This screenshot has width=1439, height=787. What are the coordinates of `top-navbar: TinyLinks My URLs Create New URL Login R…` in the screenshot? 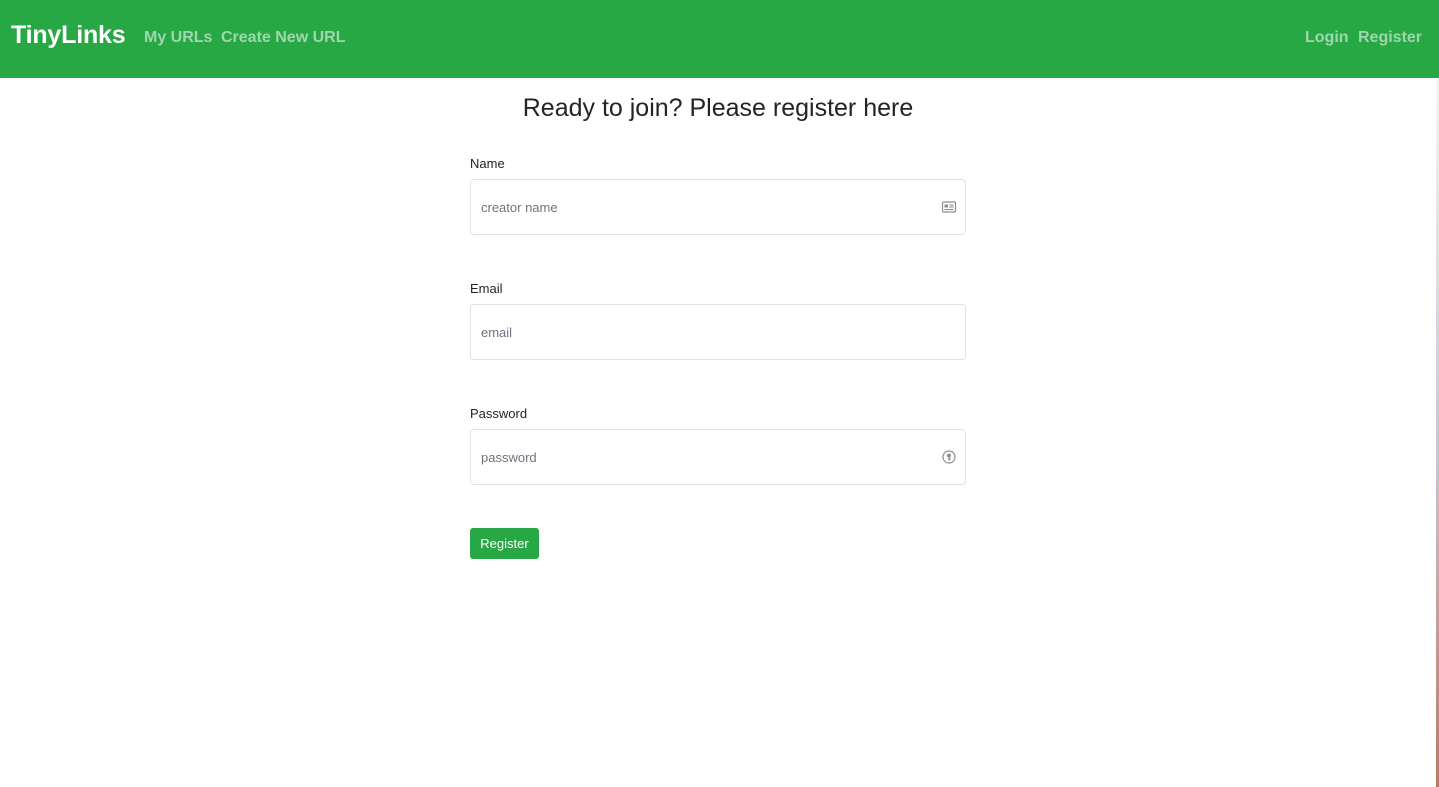 It's located at (719, 39).